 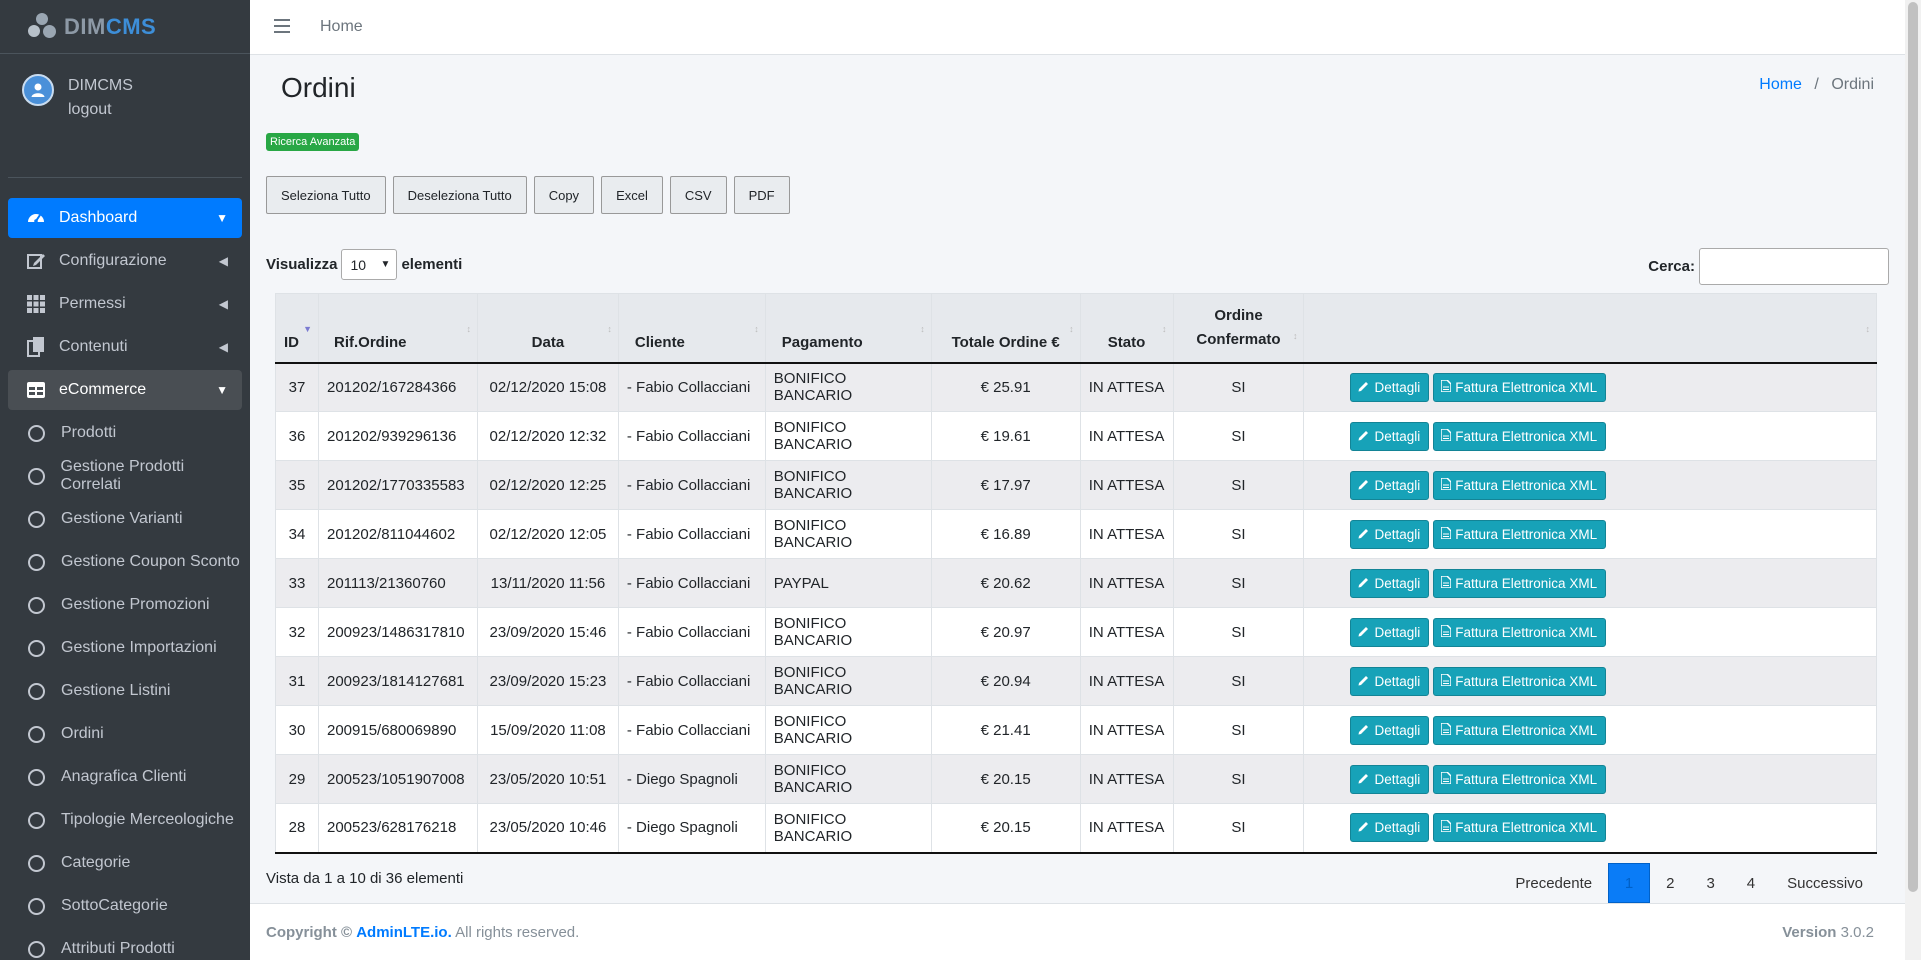 I want to click on sidebar-item-permessi: Permessi ◀, so click(x=125, y=304).